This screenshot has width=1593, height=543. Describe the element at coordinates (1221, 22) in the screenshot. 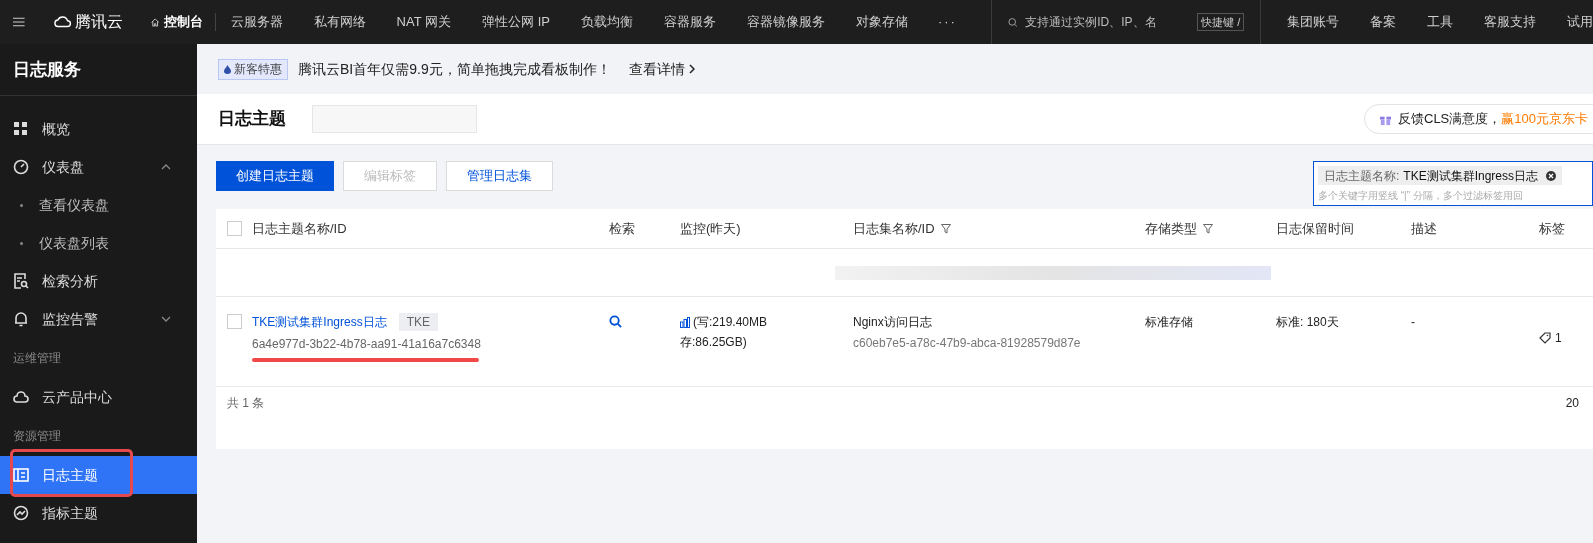

I see `shortcut-hint: 快捷键 /` at that location.